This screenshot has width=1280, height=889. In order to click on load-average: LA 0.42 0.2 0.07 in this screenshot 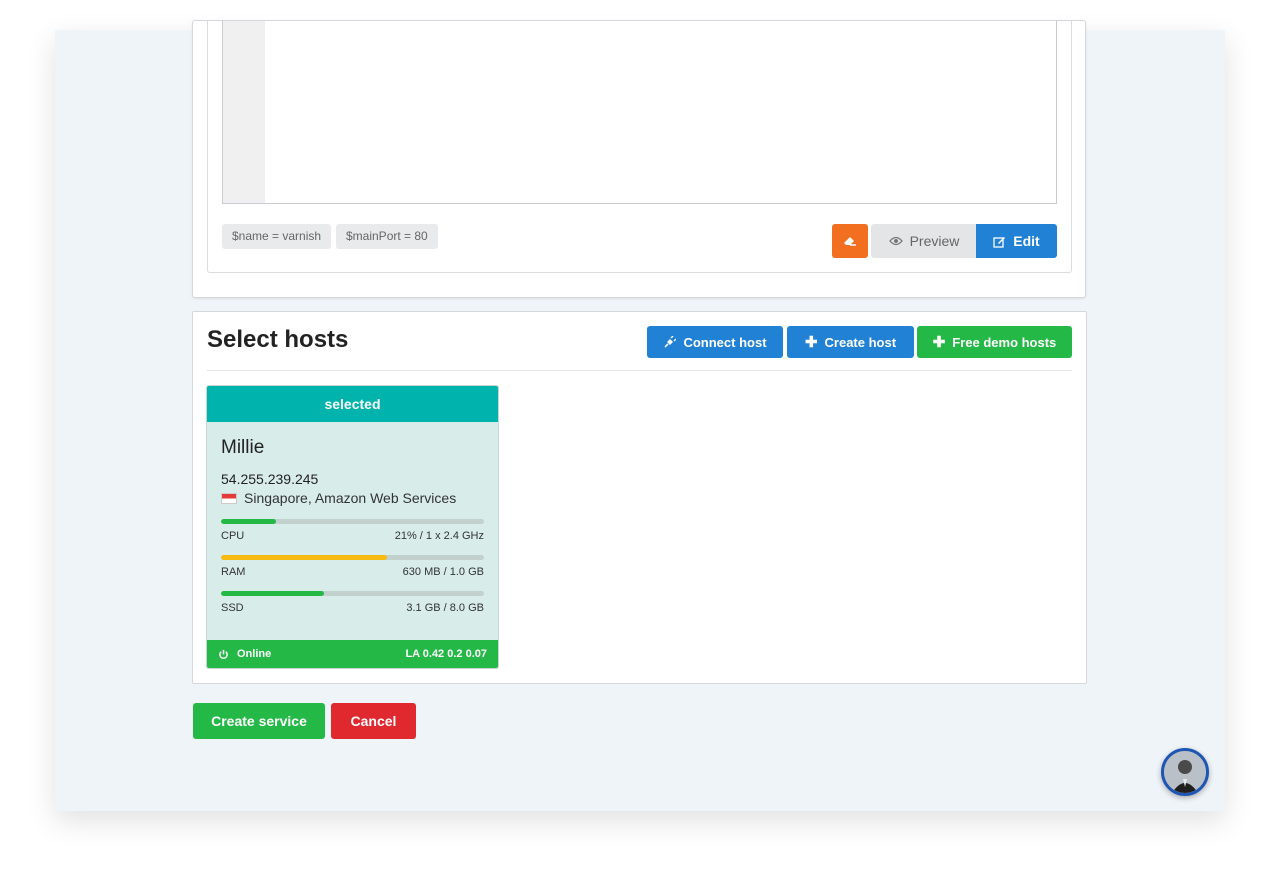, I will do `click(446, 654)`.